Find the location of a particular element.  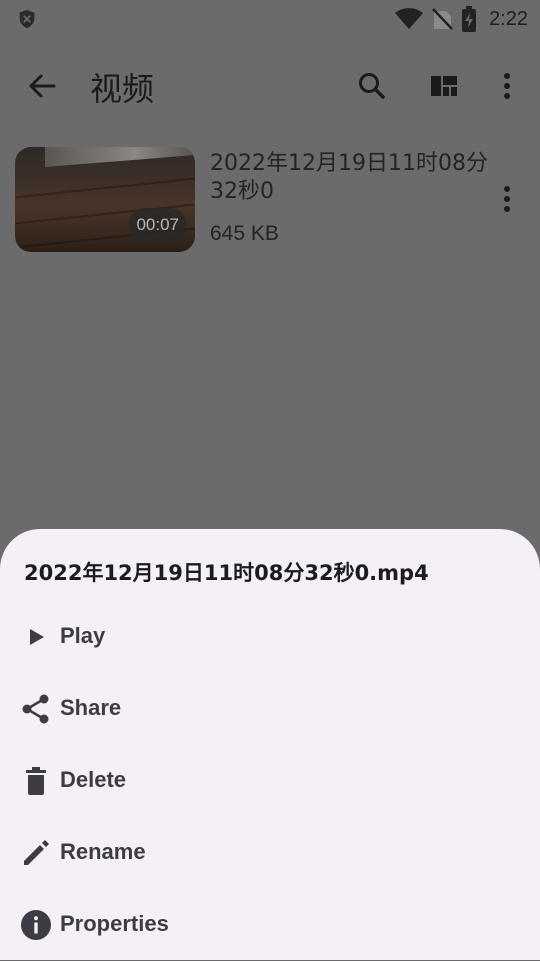

menu-item-properties: Properties is located at coordinates (270, 925).